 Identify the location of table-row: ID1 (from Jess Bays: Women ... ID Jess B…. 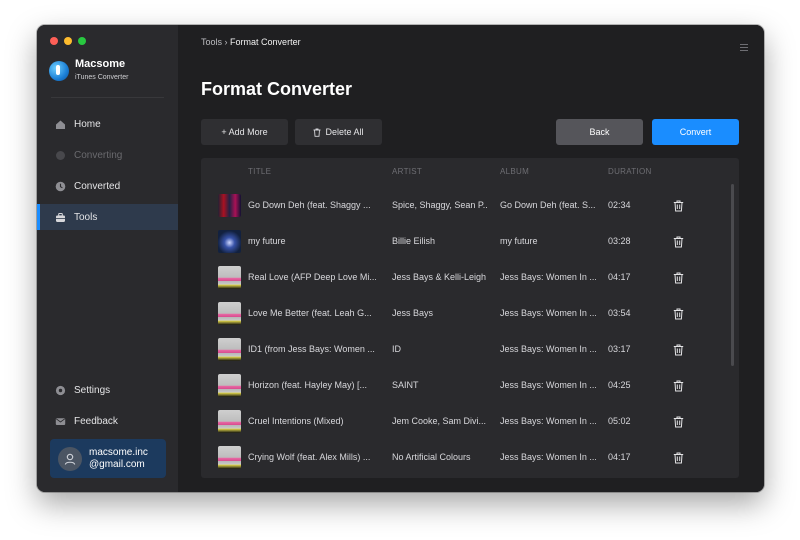
(461, 350).